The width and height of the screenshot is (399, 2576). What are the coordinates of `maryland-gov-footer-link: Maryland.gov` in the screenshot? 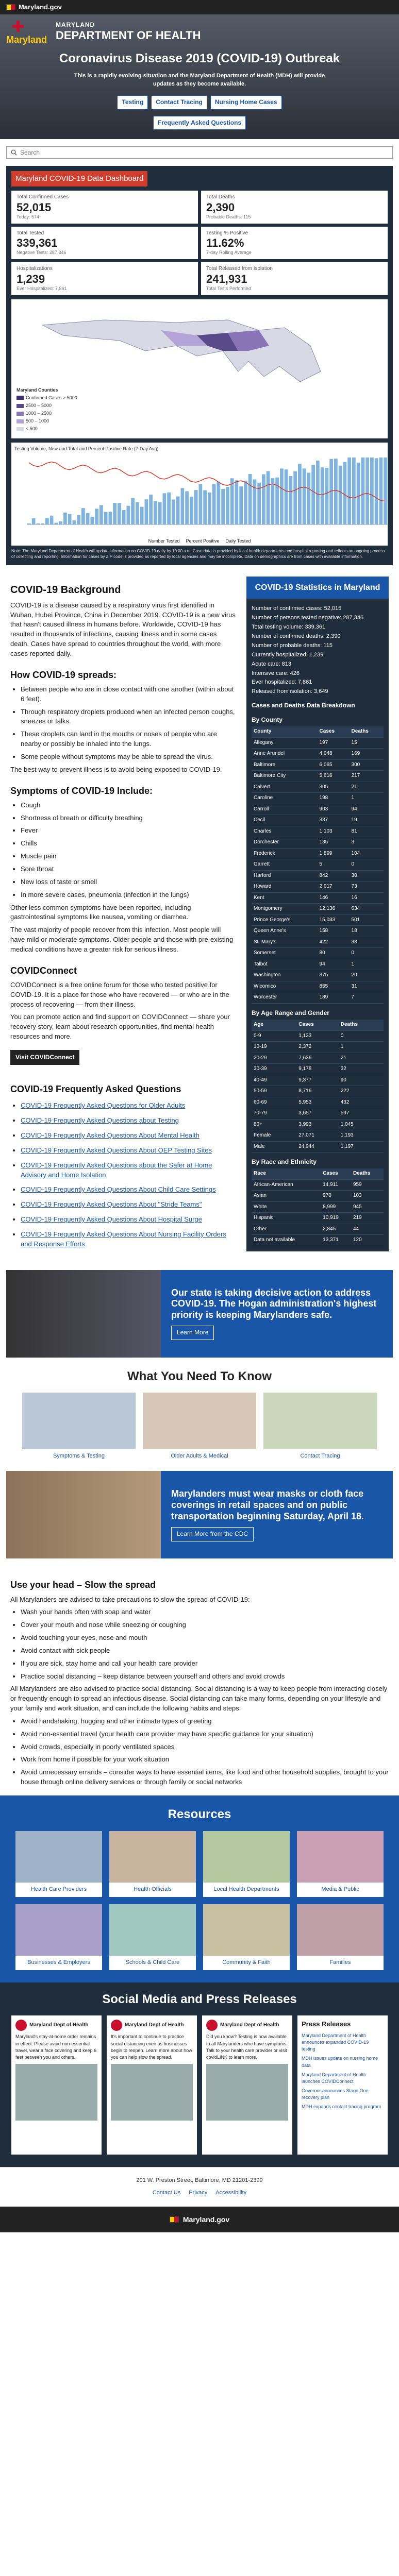 It's located at (206, 2219).